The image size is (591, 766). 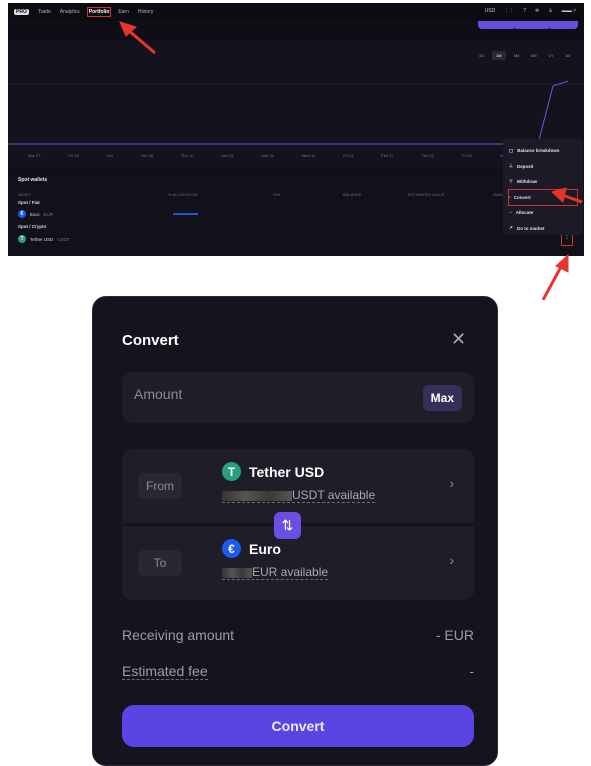 I want to click on tether-icon: T, so click(x=231, y=471).